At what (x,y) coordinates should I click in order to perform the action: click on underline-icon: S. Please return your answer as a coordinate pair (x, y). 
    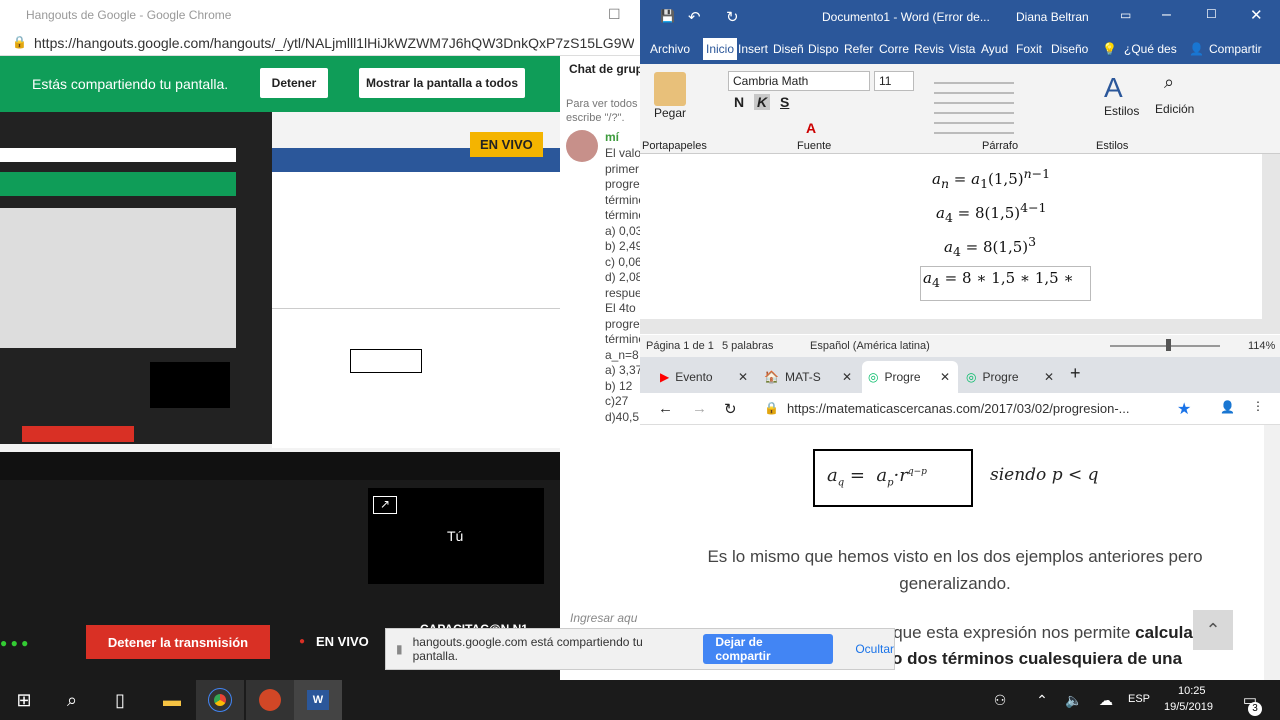
    Looking at the image, I should click on (784, 102).